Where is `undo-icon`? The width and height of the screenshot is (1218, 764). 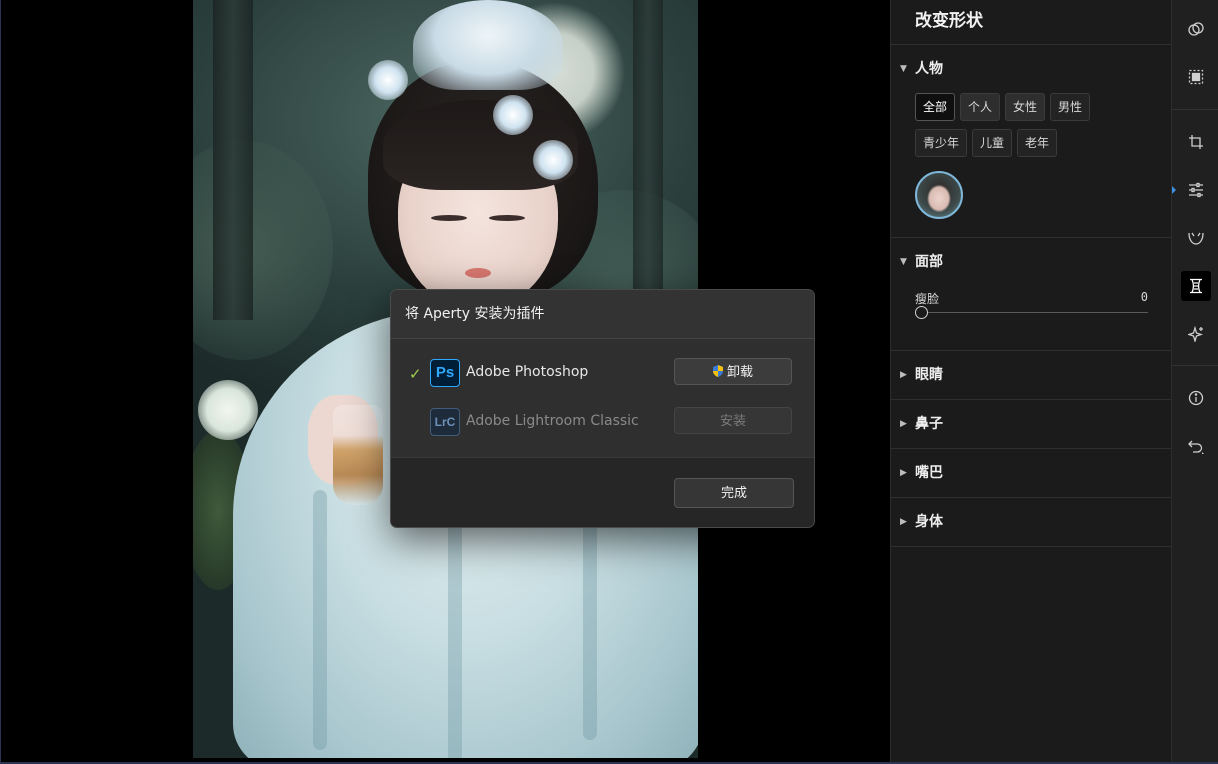
undo-icon is located at coordinates (1196, 447).